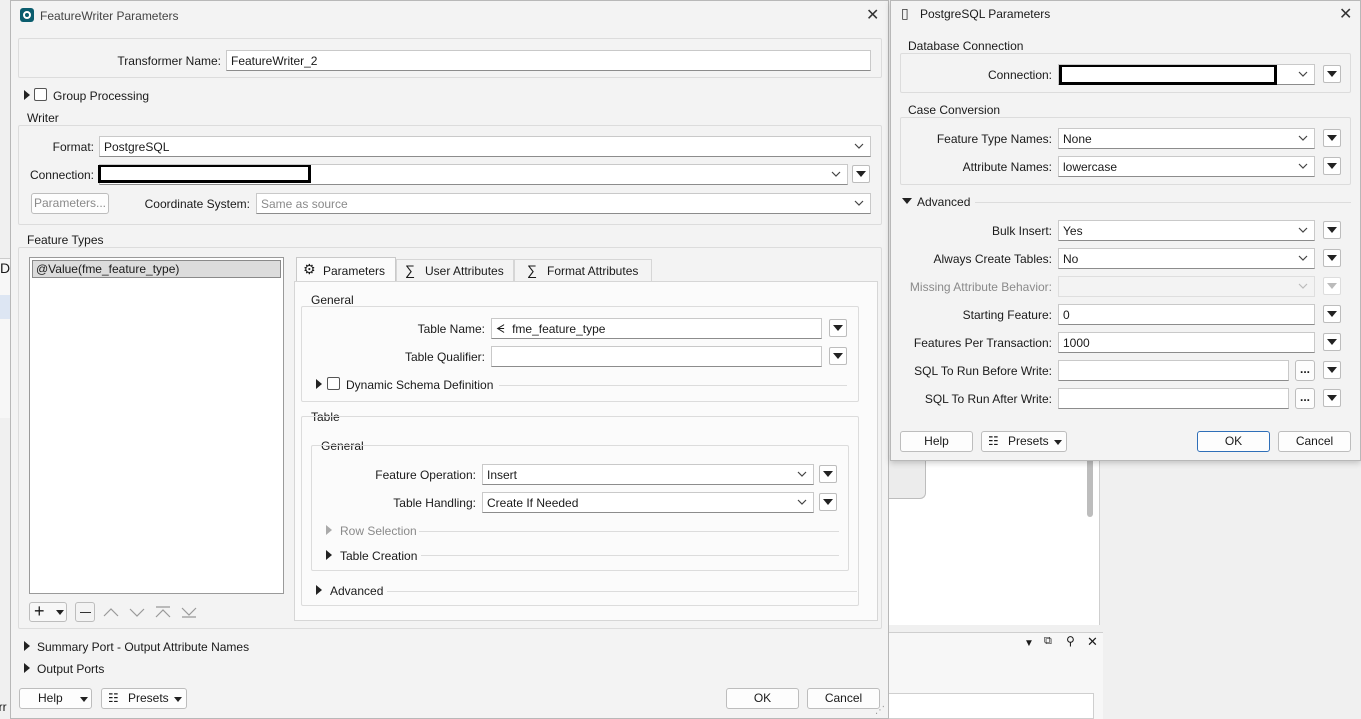 This screenshot has width=1361, height=719. I want to click on pg-help-button: Help, so click(936, 441).